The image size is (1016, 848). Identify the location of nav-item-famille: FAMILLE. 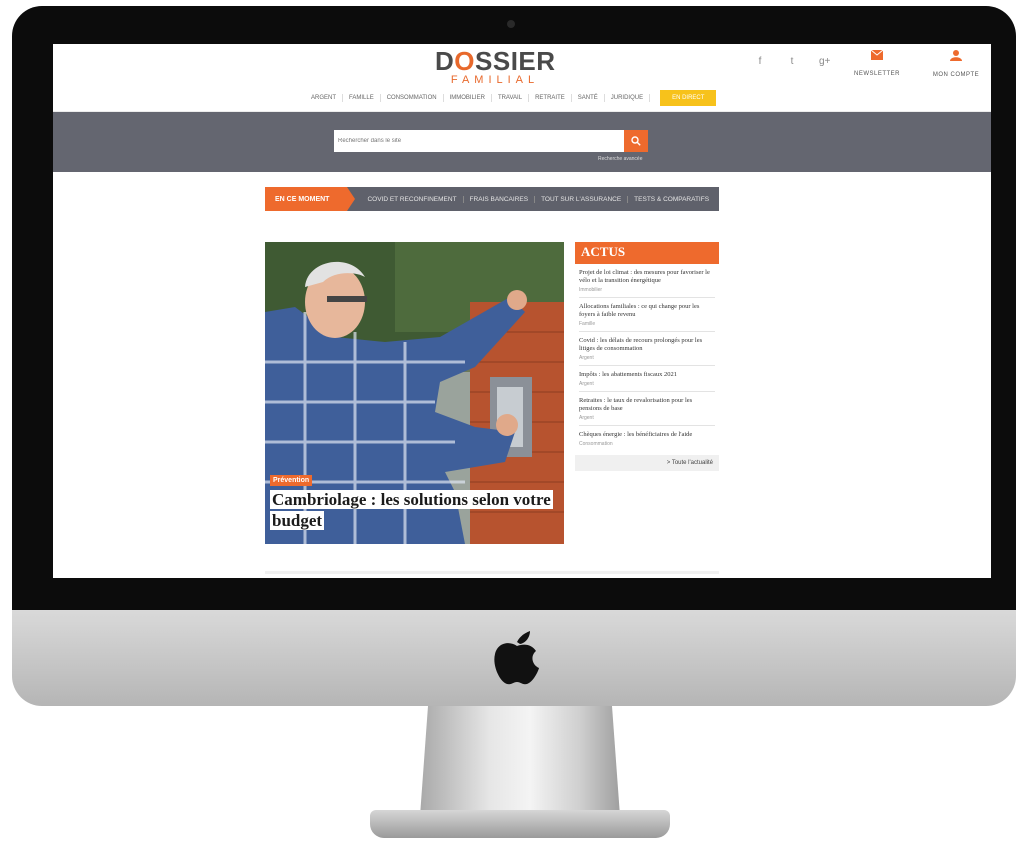
(362, 98).